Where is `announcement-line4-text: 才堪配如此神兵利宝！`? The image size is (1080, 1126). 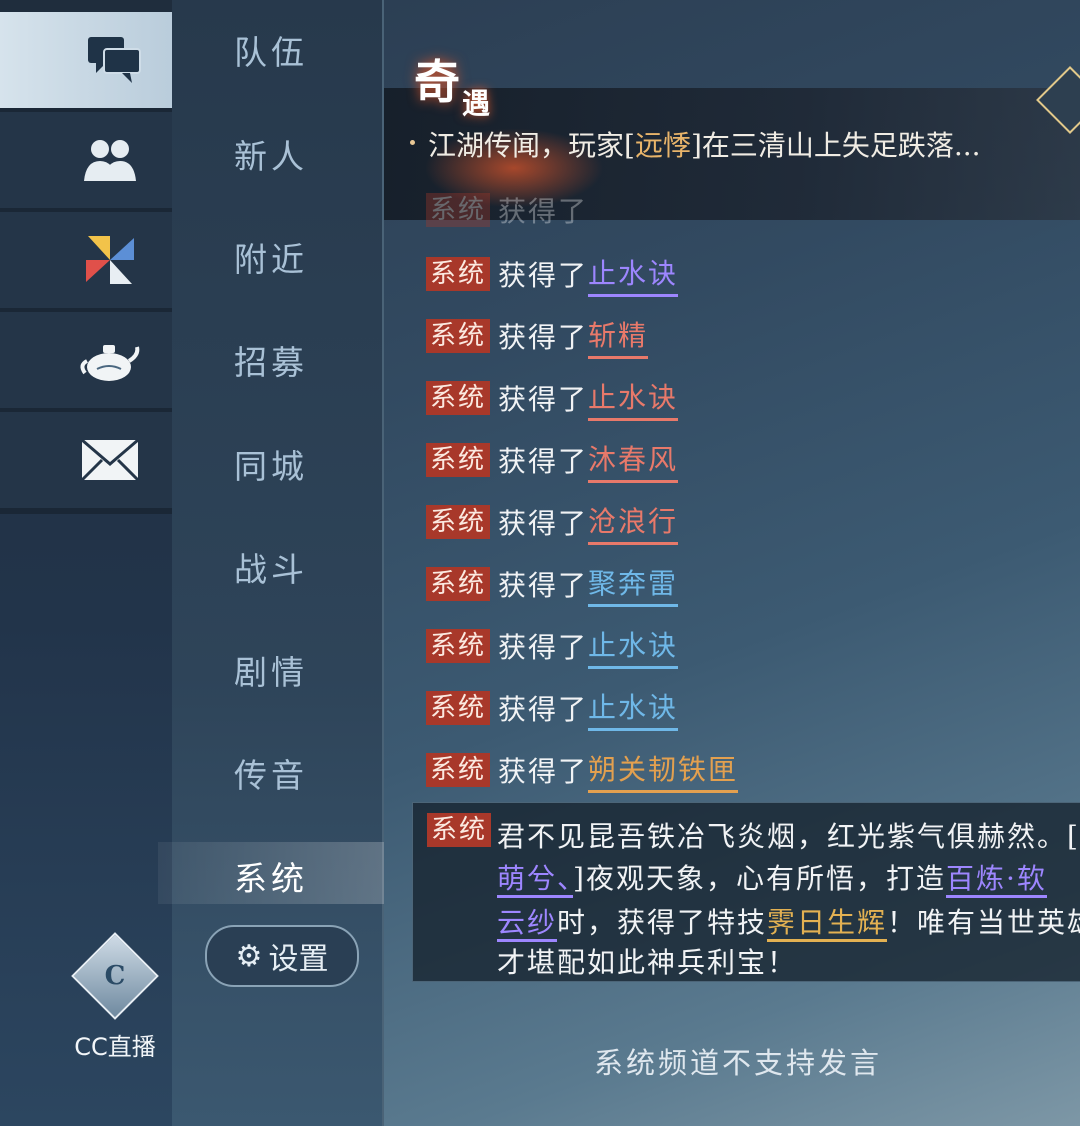
announcement-line4-text: 才堪配如此神兵利宝！ is located at coordinates (647, 962).